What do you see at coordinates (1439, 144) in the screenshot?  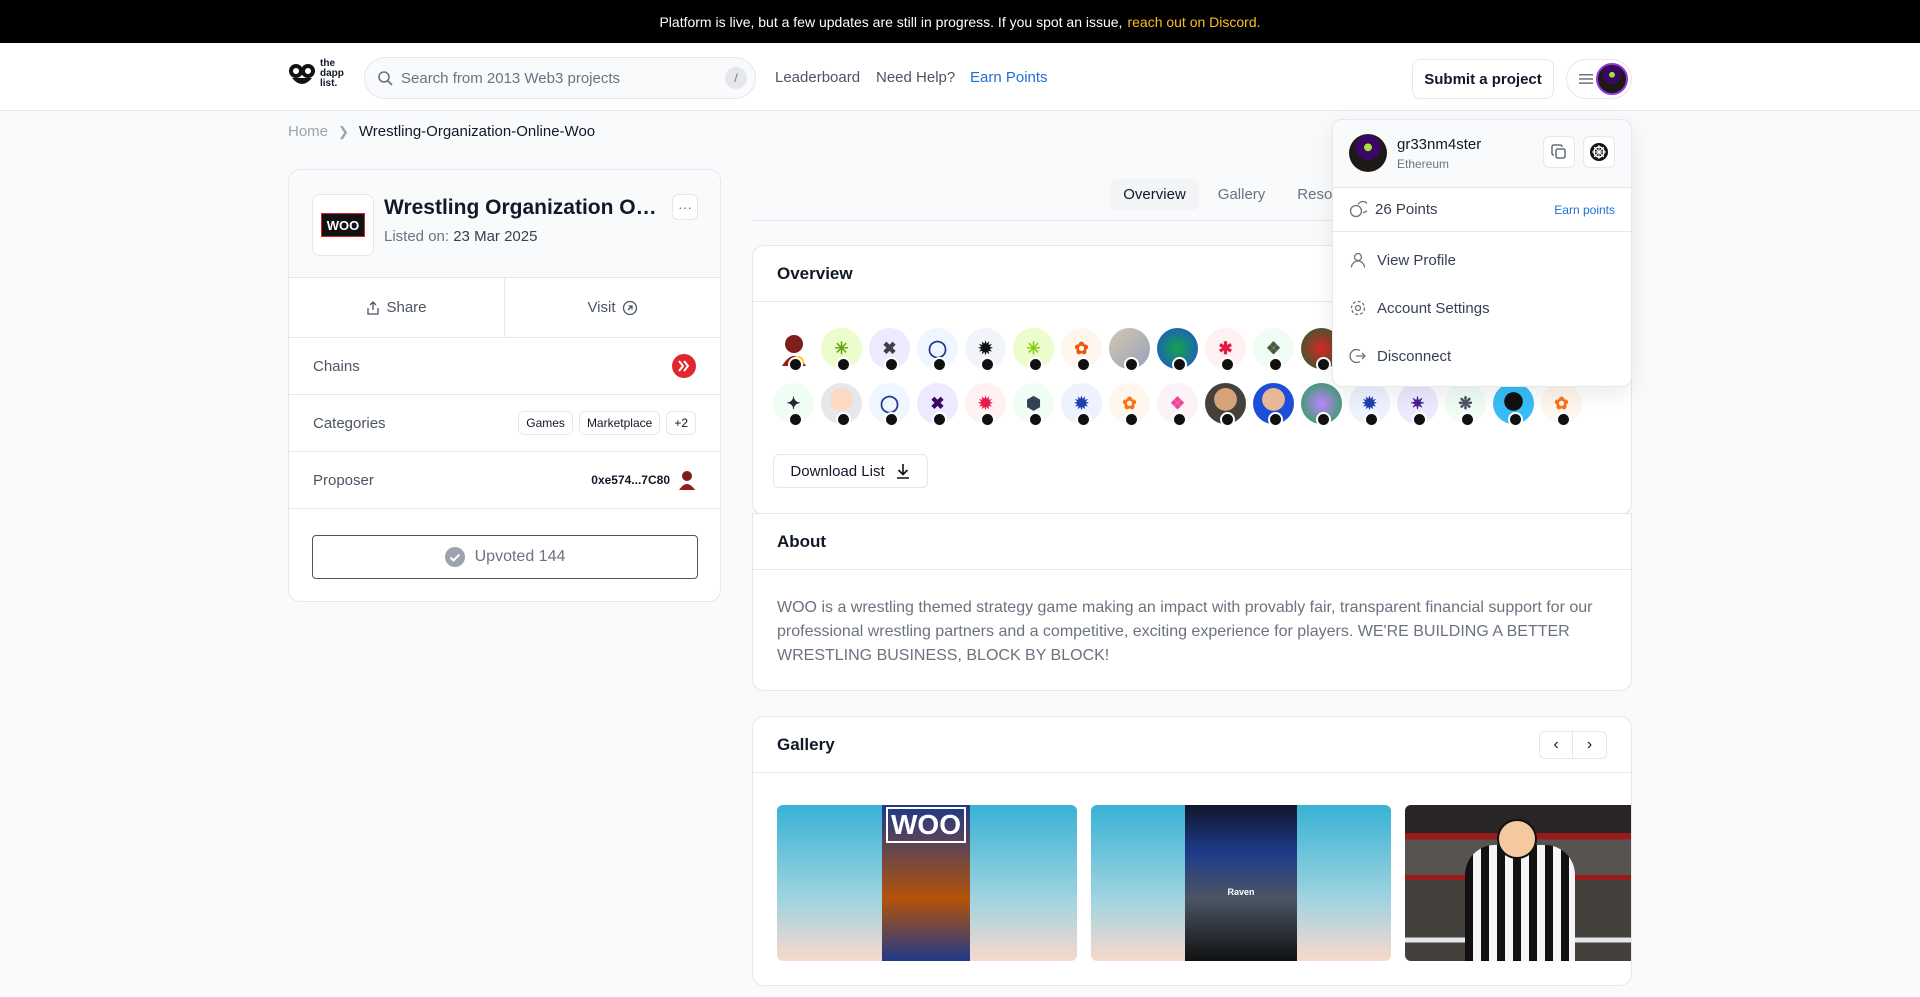 I see `dropdown-username: gr33nm4ster` at bounding box center [1439, 144].